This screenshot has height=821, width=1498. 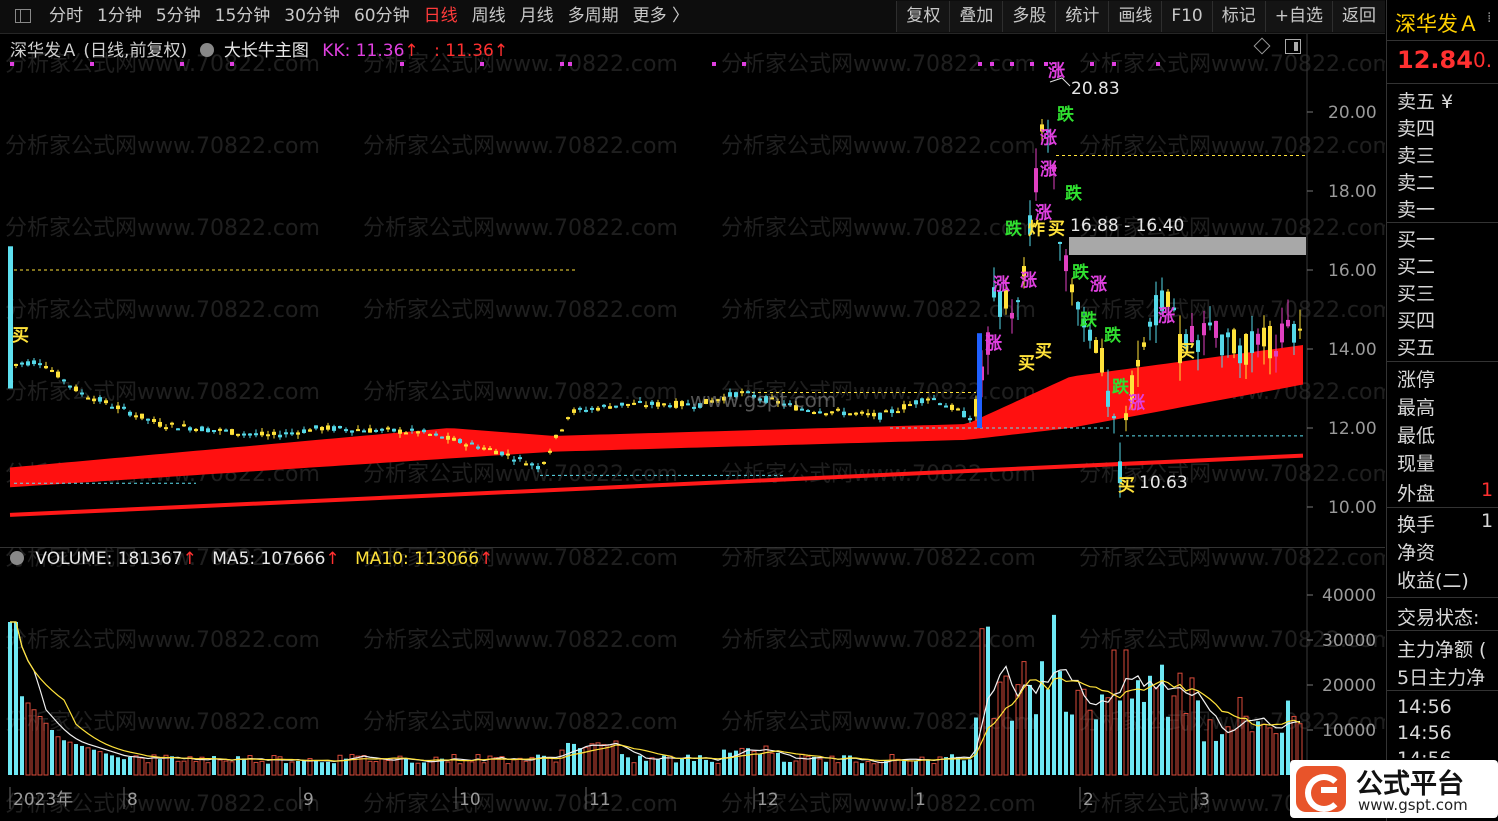 What do you see at coordinates (66, 16) in the screenshot?
I see `tab-fenshi: 分时` at bounding box center [66, 16].